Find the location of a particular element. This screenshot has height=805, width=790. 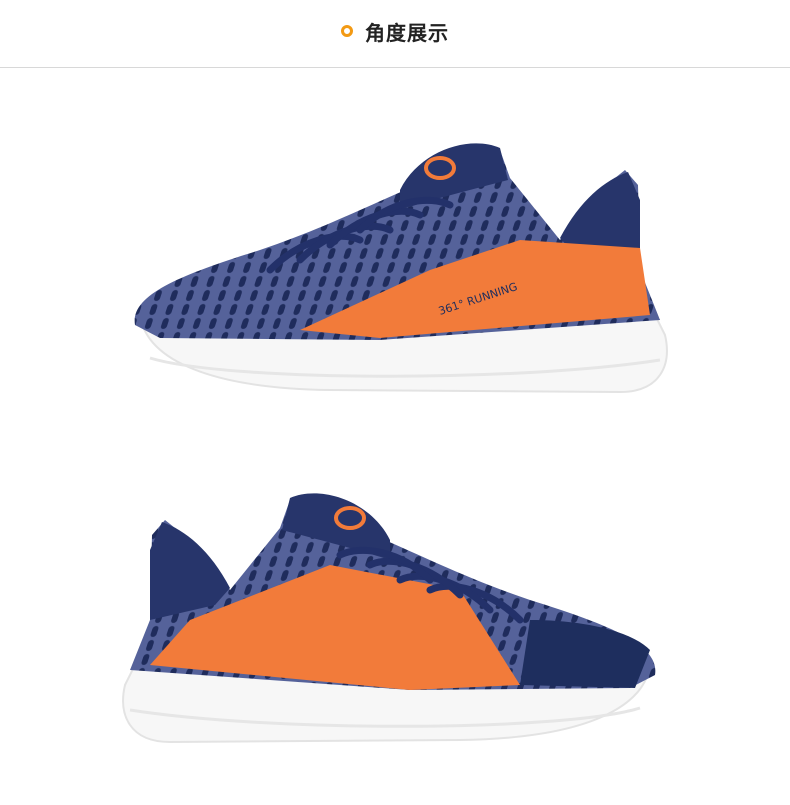

section-title: 角度展示 is located at coordinates (407, 32).